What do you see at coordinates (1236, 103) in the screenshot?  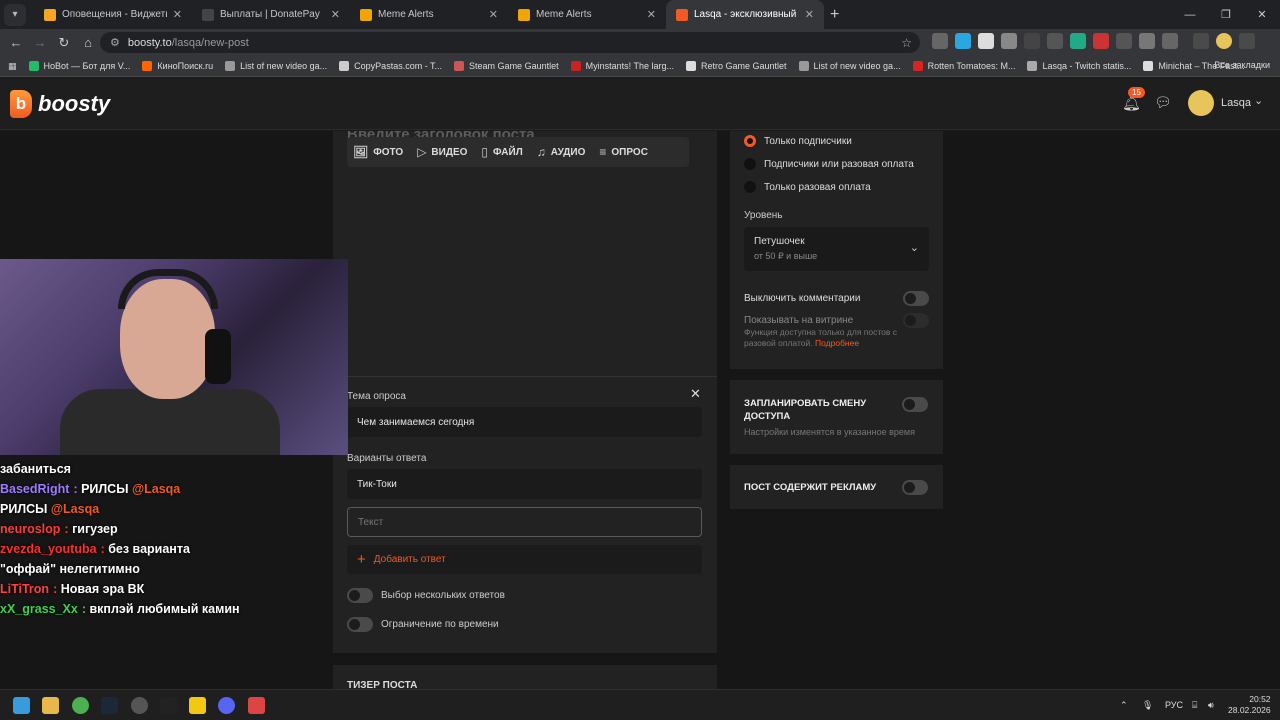 I see `user-name: Lasqa` at bounding box center [1236, 103].